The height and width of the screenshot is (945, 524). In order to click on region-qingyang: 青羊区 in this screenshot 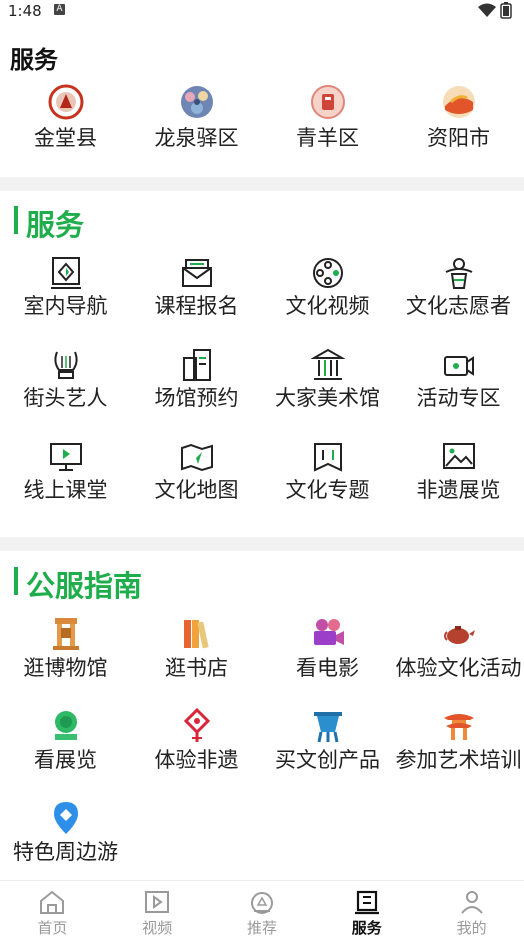, I will do `click(327, 118)`.